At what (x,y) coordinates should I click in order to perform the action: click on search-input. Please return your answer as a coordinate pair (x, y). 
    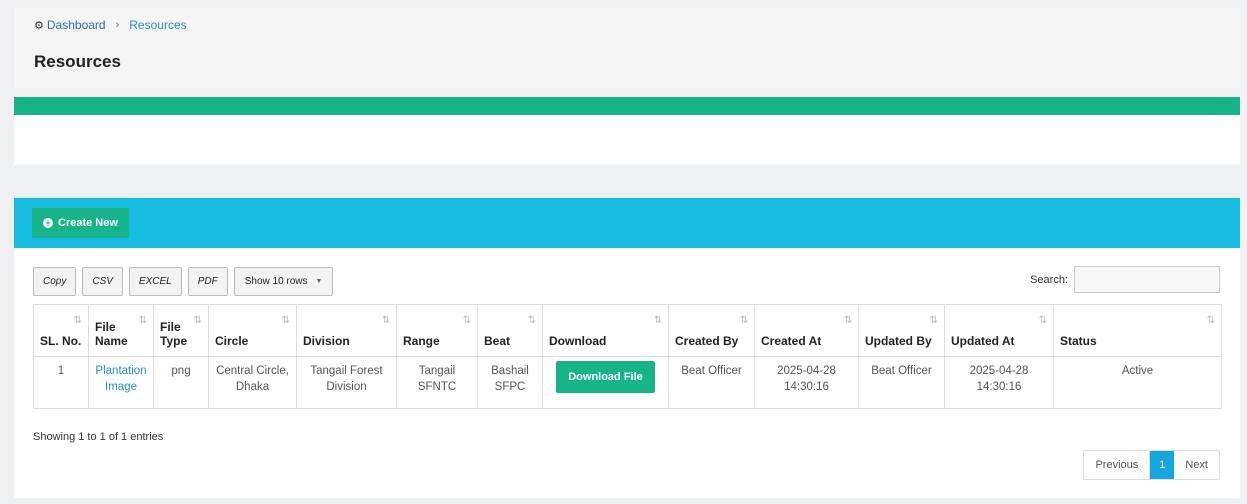
    Looking at the image, I should click on (1147, 279).